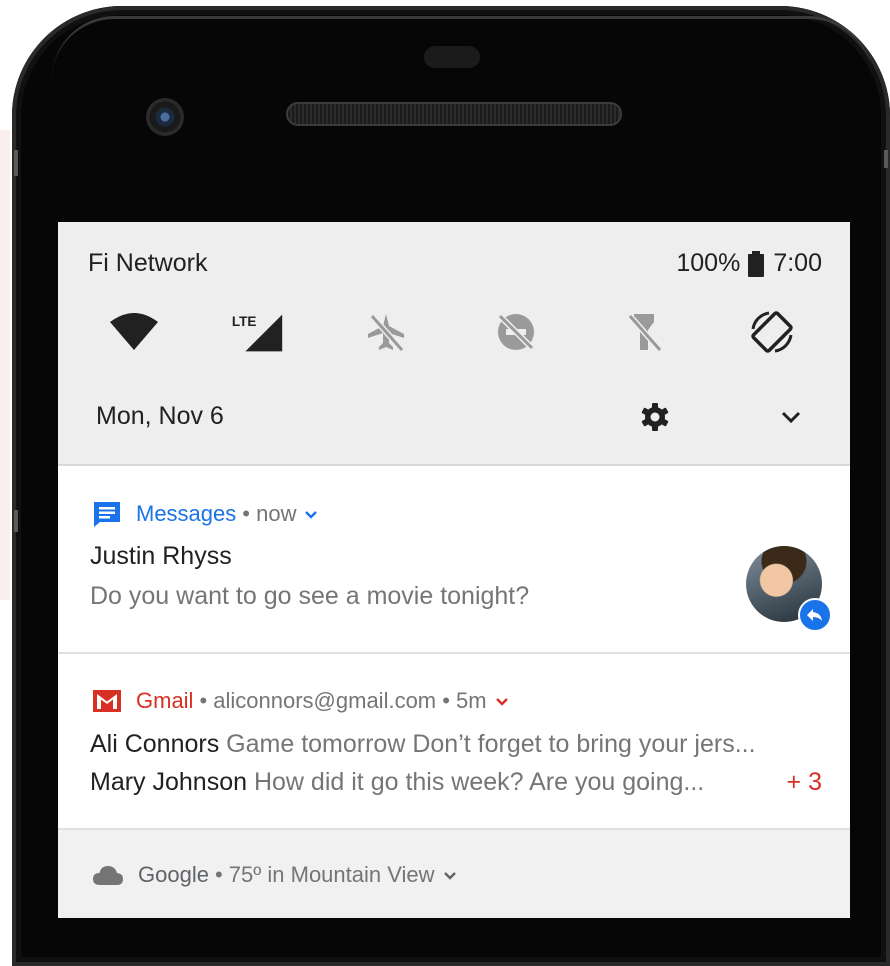 This screenshot has height=966, width=890. What do you see at coordinates (186, 513) in the screenshot?
I see `app-name: Messages` at bounding box center [186, 513].